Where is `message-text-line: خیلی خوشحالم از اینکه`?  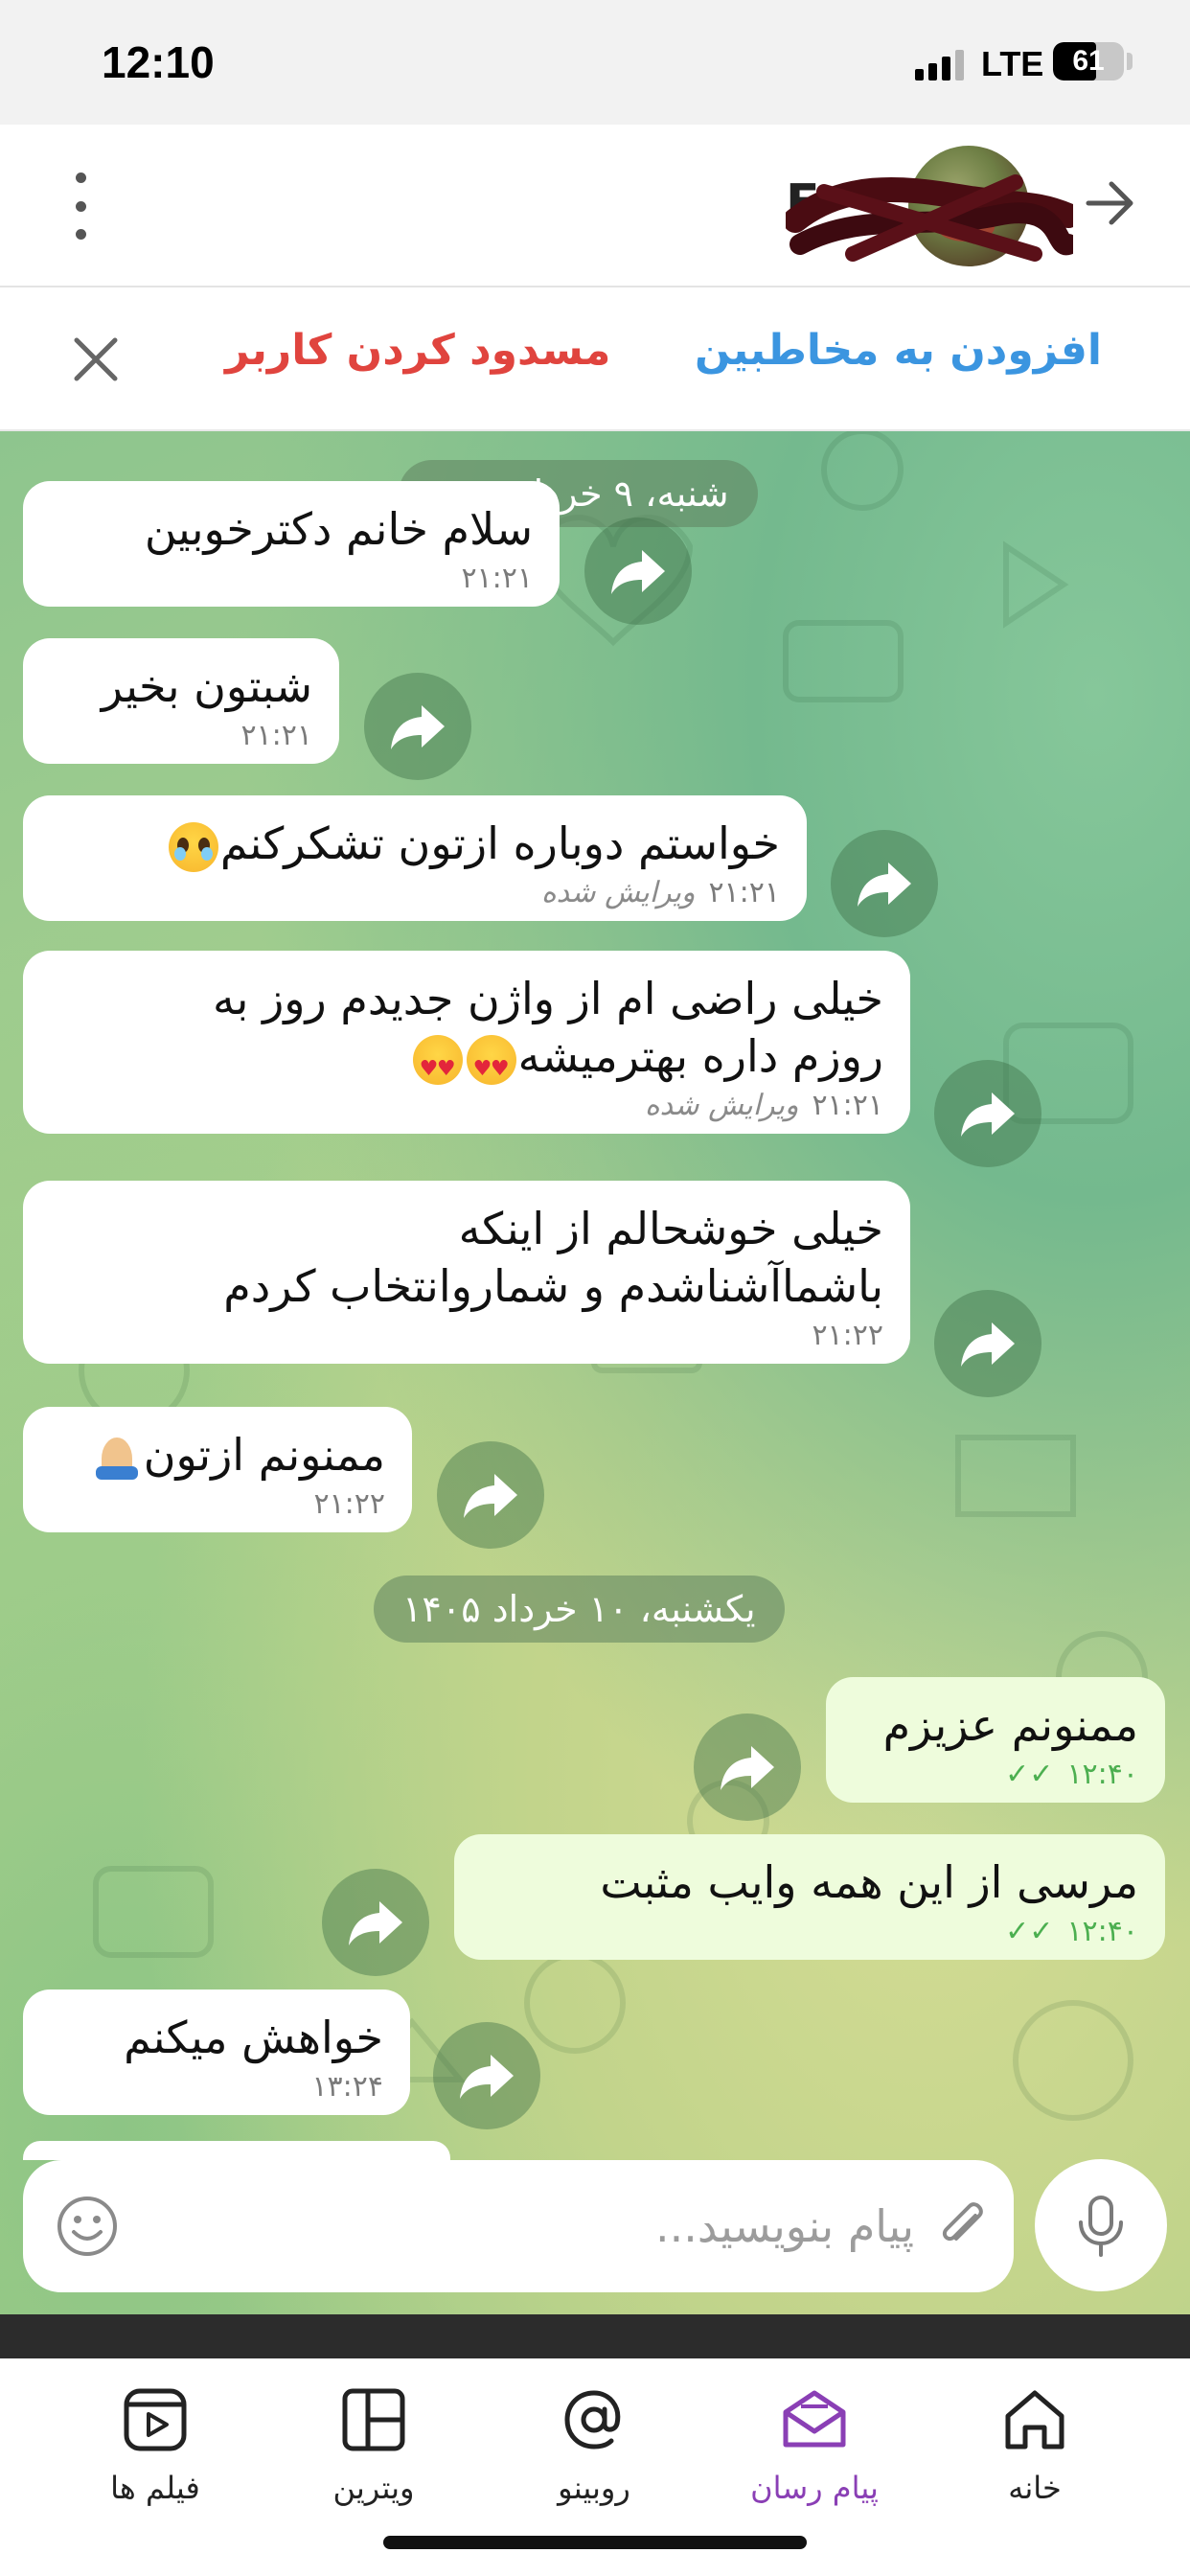 message-text-line: خیلی خوشحالم از اینکه is located at coordinates (670, 1228).